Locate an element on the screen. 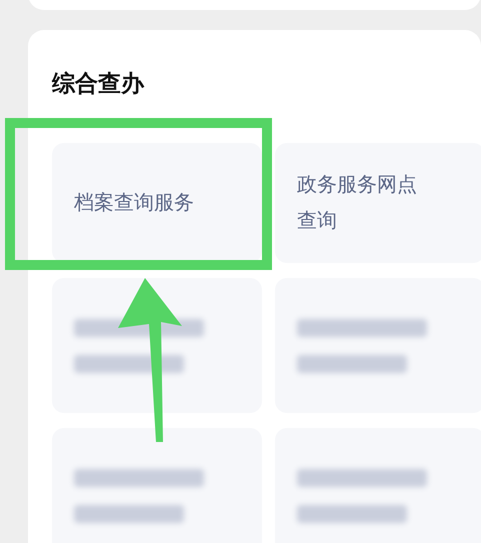 Image resolution: width=481 pixels, height=543 pixels. service-card: 政务服务网点查询 is located at coordinates (378, 203).